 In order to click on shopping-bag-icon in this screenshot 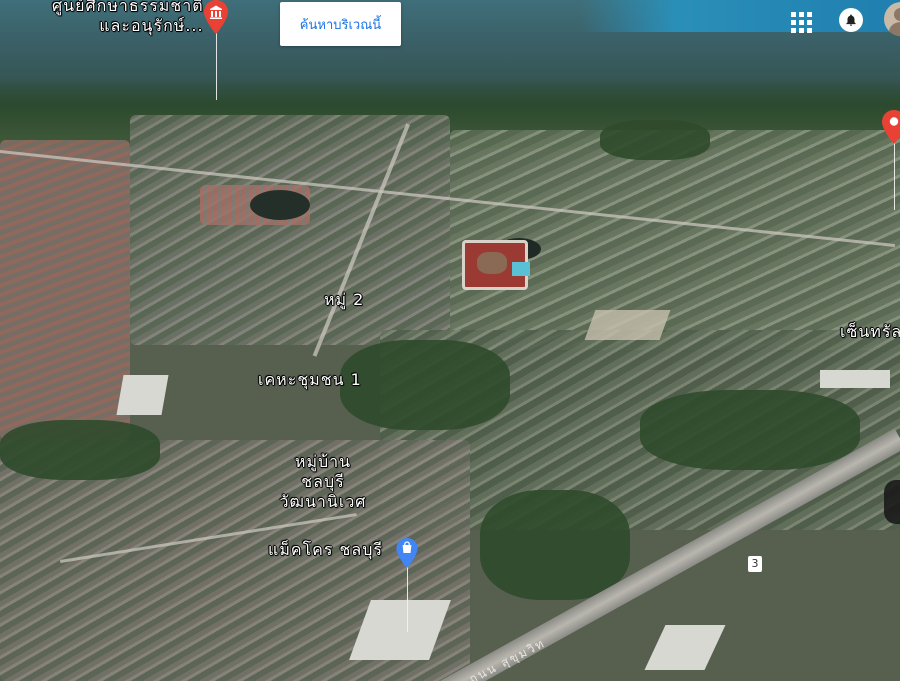, I will do `click(407, 553)`.